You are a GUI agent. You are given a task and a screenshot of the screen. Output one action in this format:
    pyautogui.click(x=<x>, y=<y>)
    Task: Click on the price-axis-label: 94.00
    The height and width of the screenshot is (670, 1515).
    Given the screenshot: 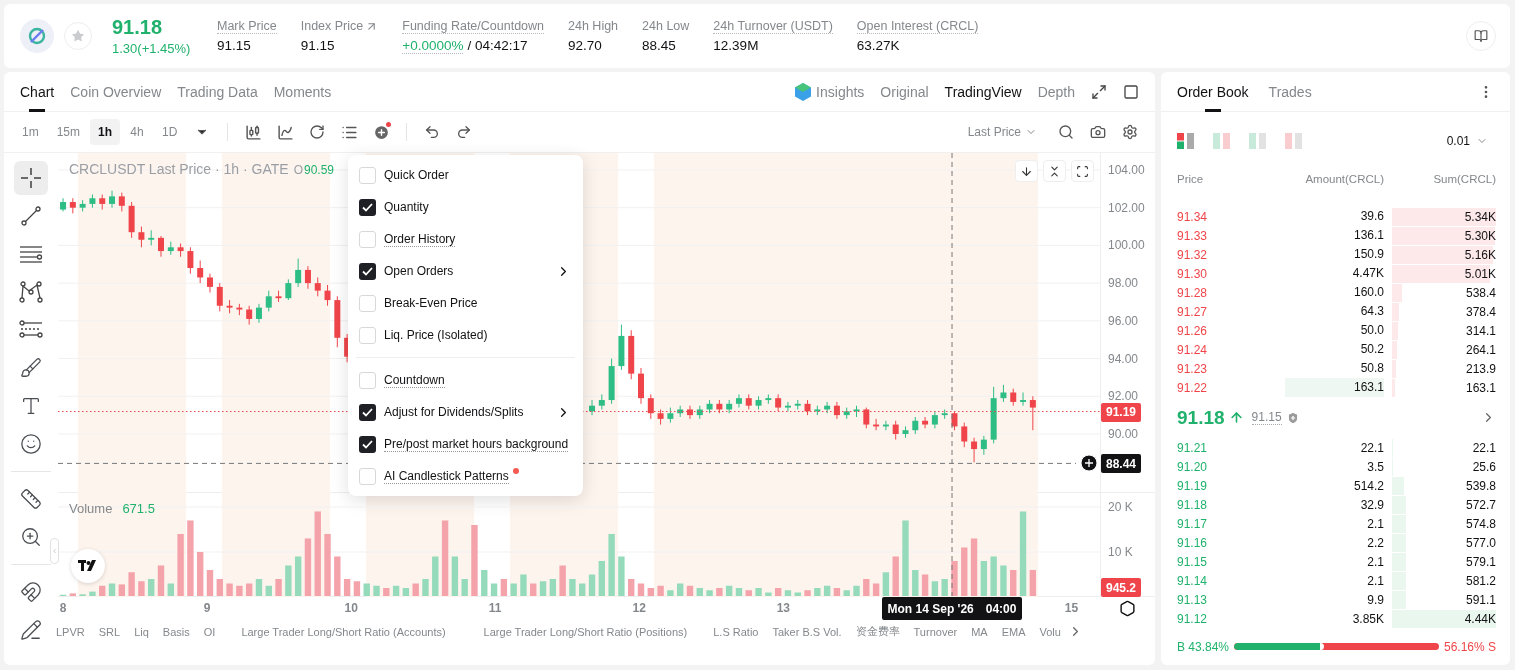 What is the action you would take?
    pyautogui.click(x=1123, y=358)
    